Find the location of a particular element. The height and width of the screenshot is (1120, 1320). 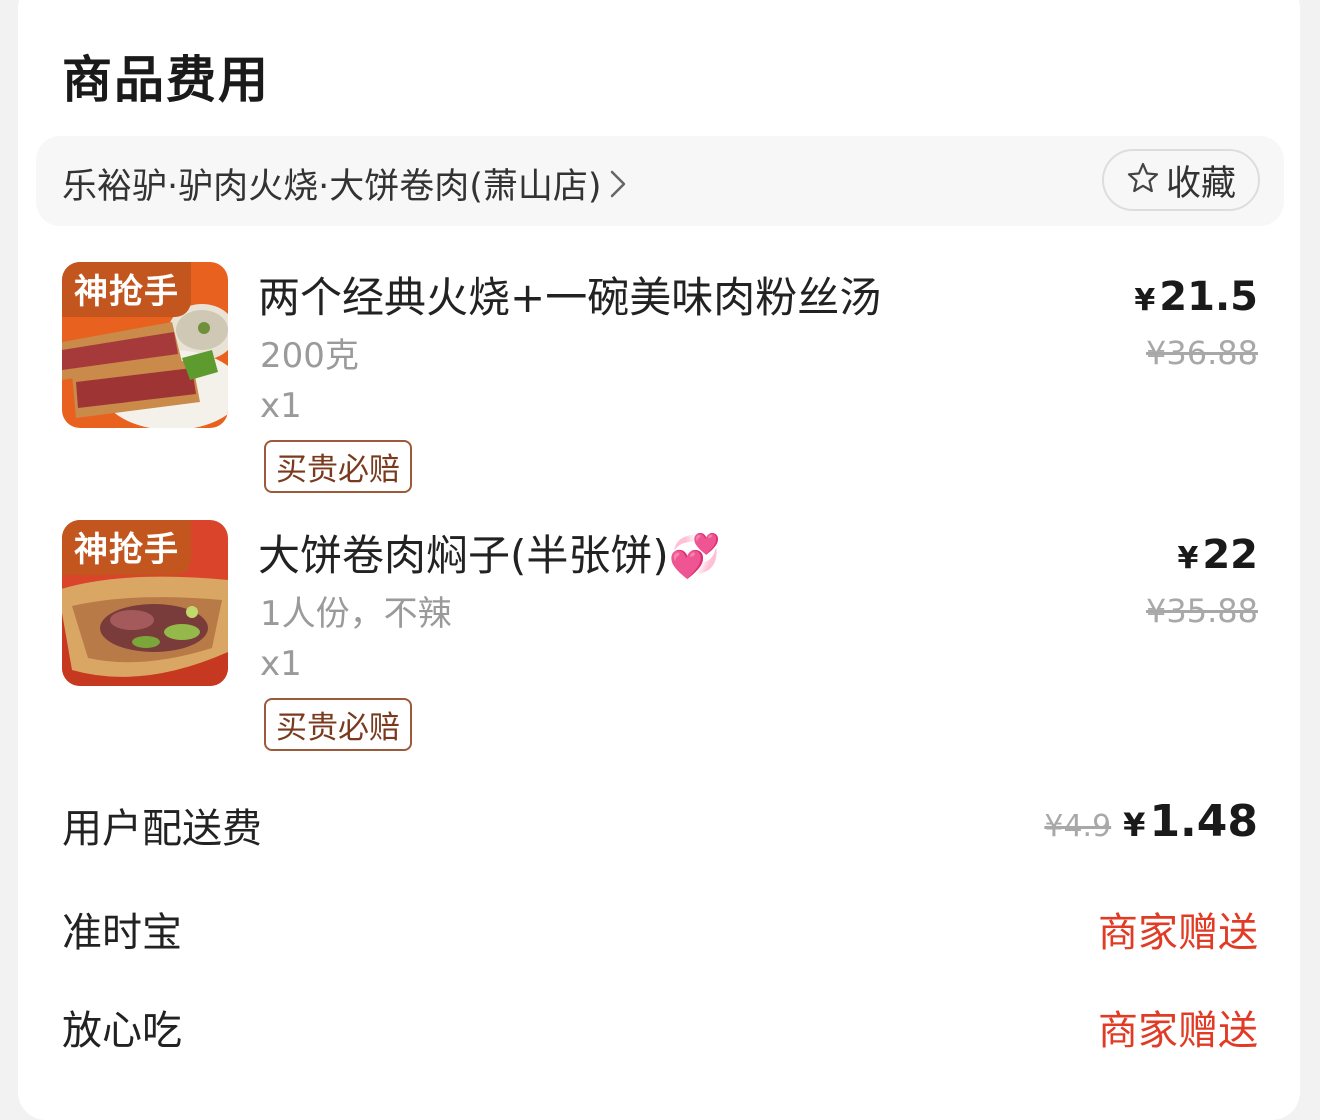

on-time-guarantee-row: 准时宝 商家赠送 is located at coordinates (660, 930).